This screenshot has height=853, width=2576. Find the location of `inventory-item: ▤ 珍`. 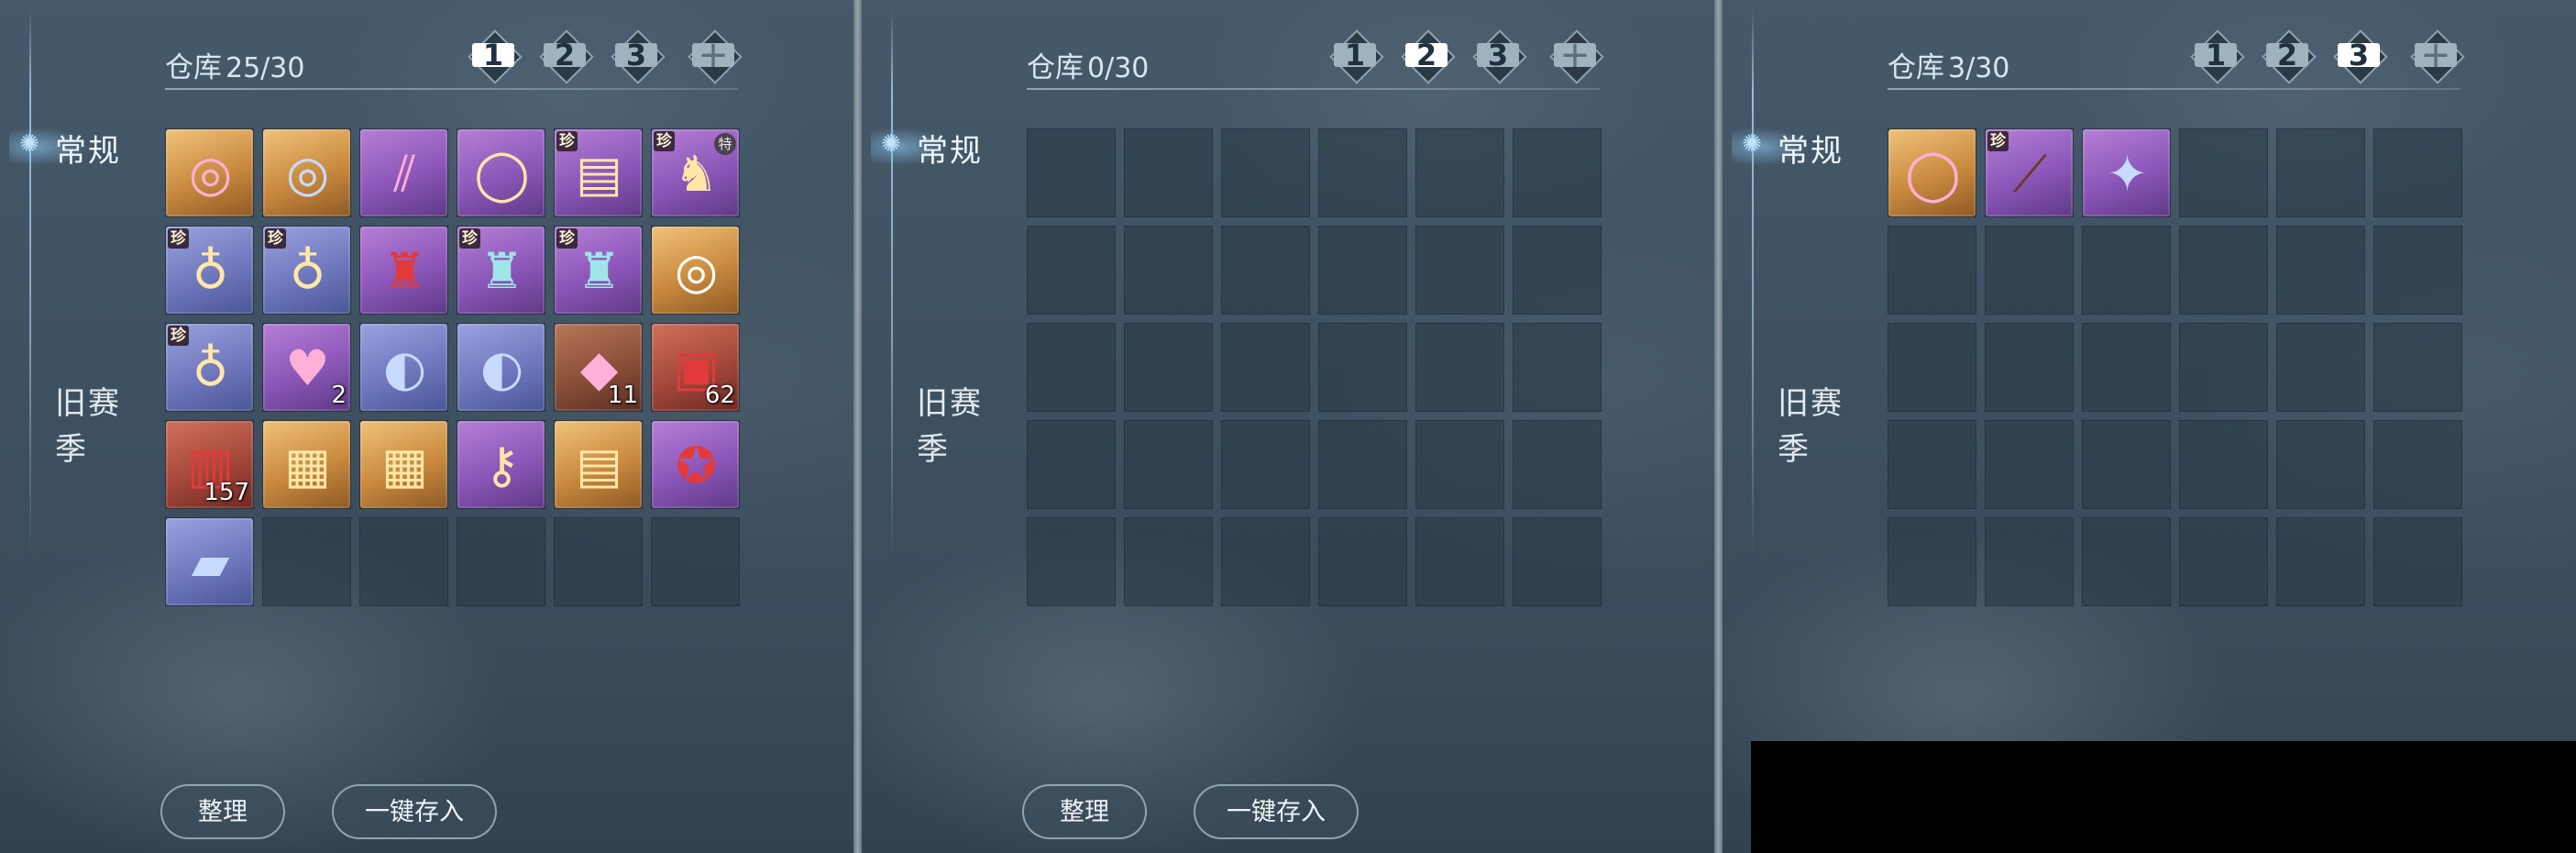

inventory-item: ▤ 珍 is located at coordinates (598, 173).